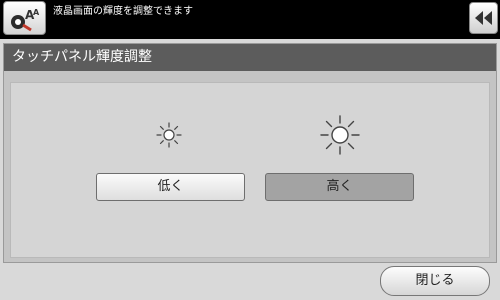  What do you see at coordinates (435, 281) in the screenshot?
I see `close-button: 閉じる` at bounding box center [435, 281].